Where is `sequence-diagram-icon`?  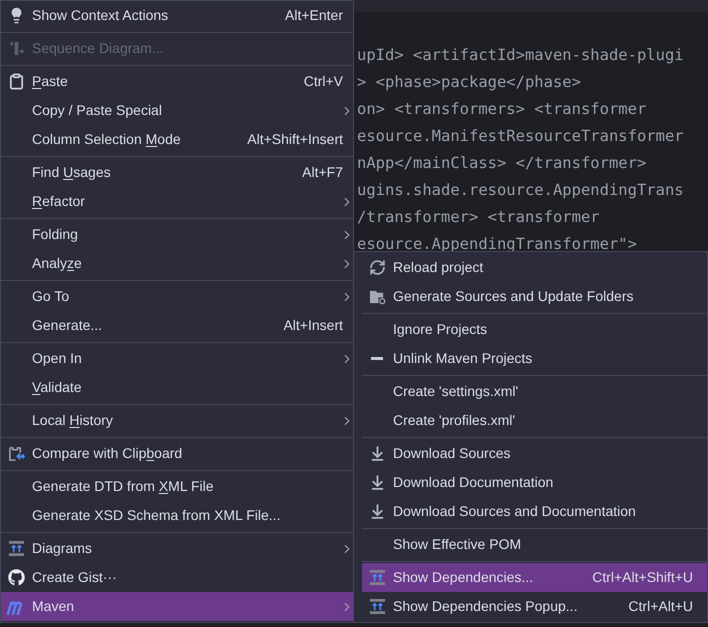 sequence-diagram-icon is located at coordinates (16, 48).